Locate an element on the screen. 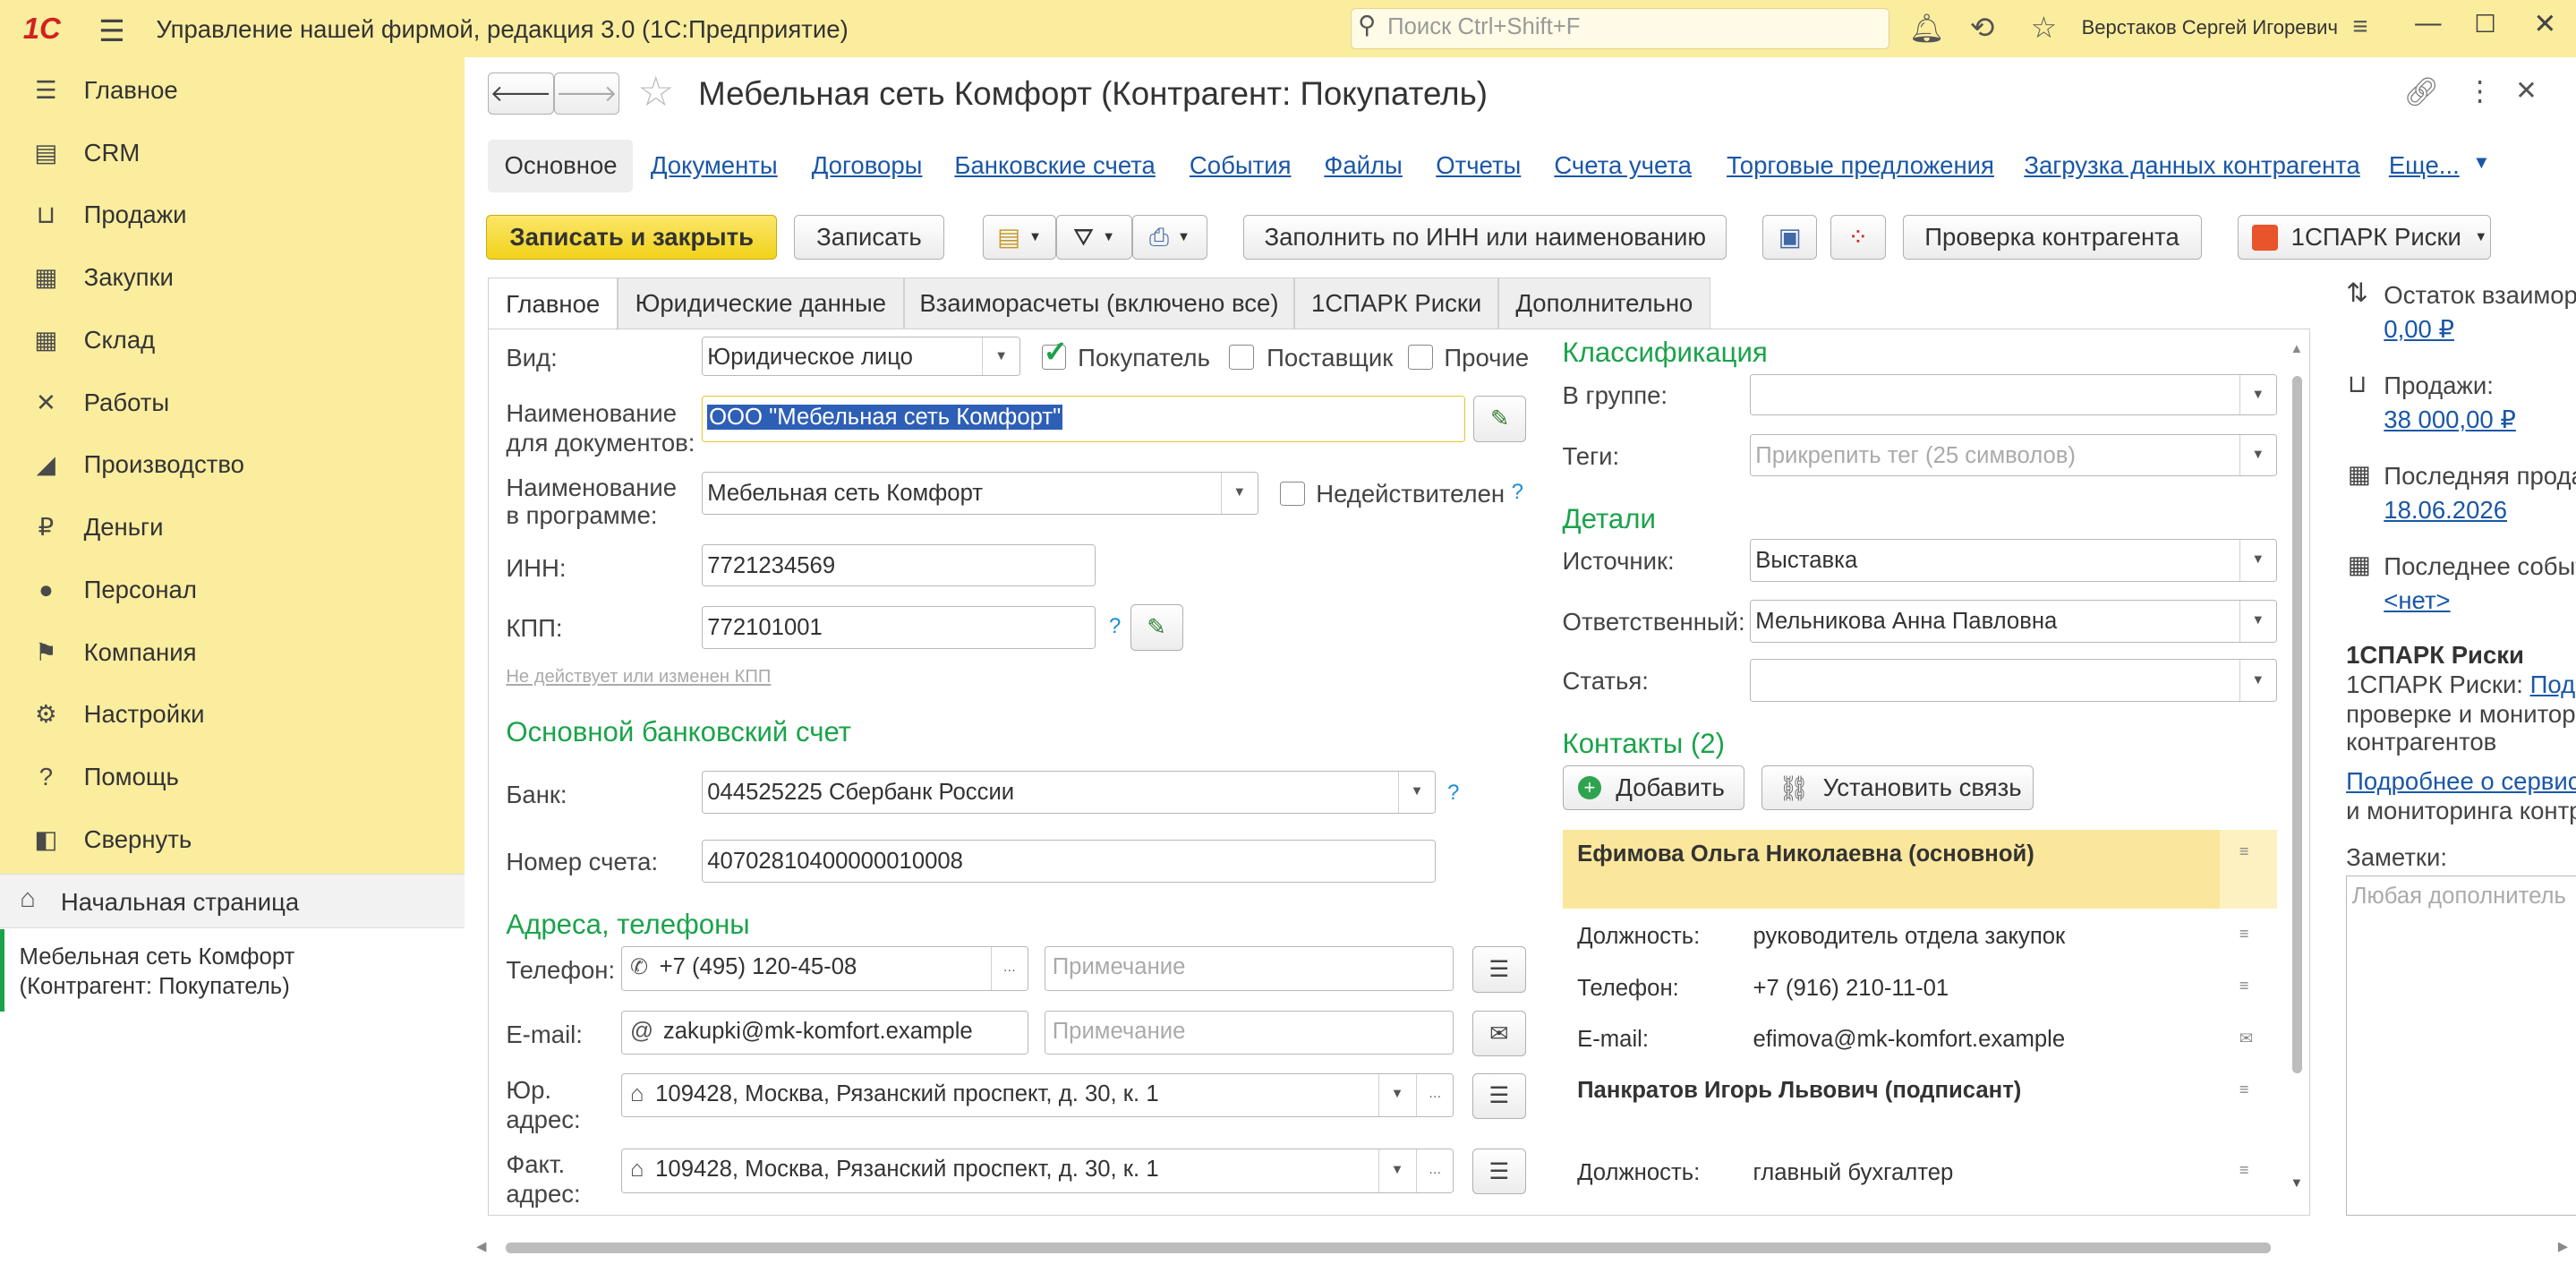 The image size is (2576, 1264). phone-note-input: Примечание is located at coordinates (1249, 968).